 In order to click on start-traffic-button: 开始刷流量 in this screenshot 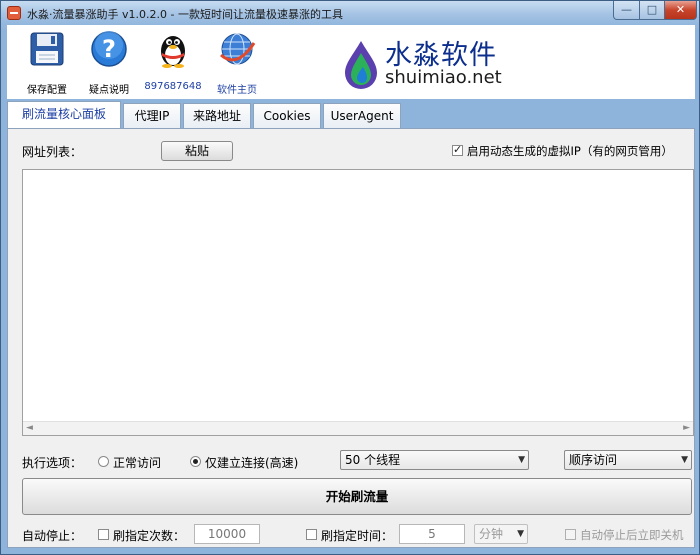, I will do `click(357, 496)`.